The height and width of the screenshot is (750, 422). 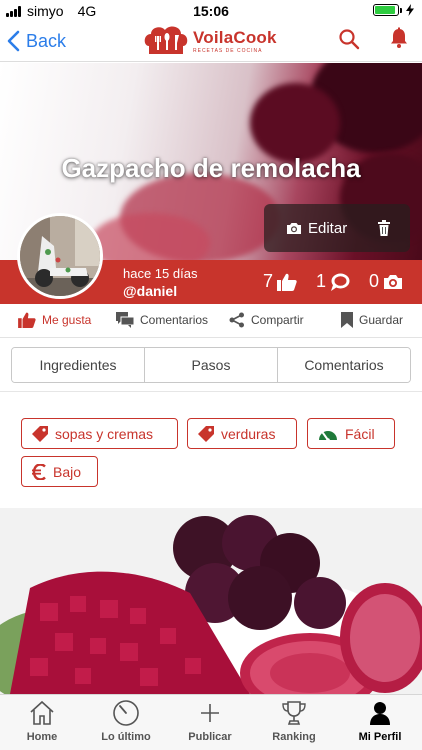 I want to click on tabbar-profile: Mi Perfil, so click(x=380, y=721).